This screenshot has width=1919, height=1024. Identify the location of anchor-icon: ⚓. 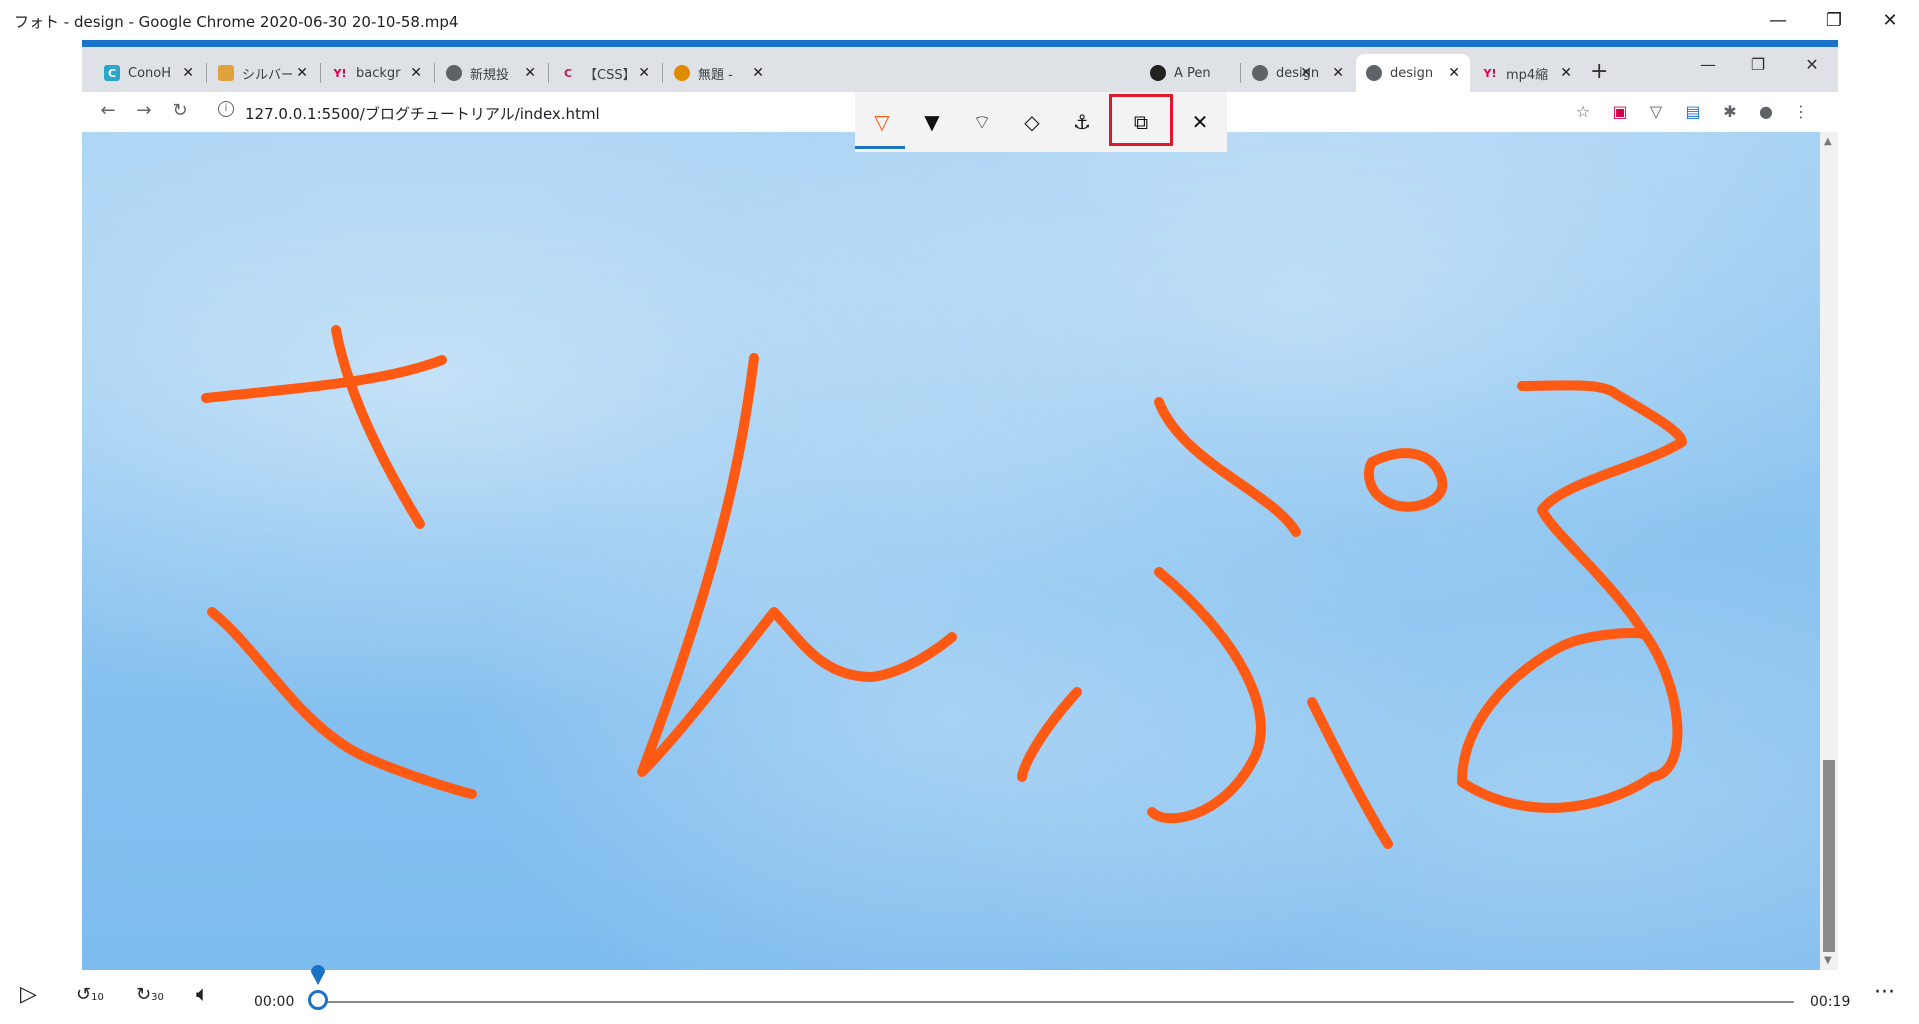
(1082, 122).